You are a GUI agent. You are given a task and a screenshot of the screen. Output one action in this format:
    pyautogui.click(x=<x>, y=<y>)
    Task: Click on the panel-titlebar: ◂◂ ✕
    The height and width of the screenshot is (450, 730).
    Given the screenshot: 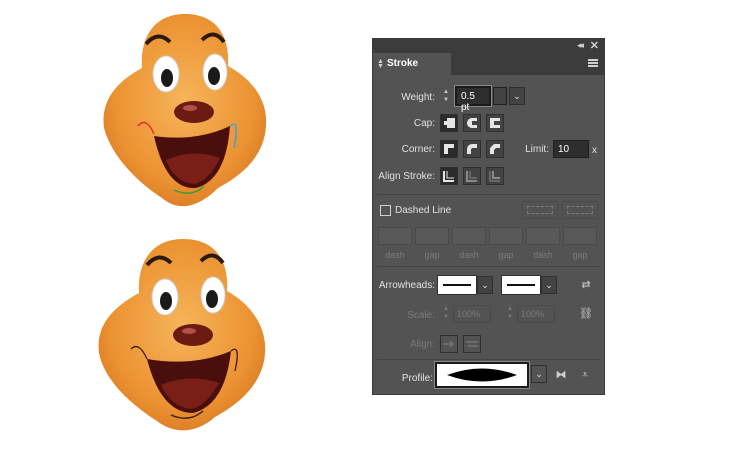 What is the action you would take?
    pyautogui.click(x=488, y=46)
    